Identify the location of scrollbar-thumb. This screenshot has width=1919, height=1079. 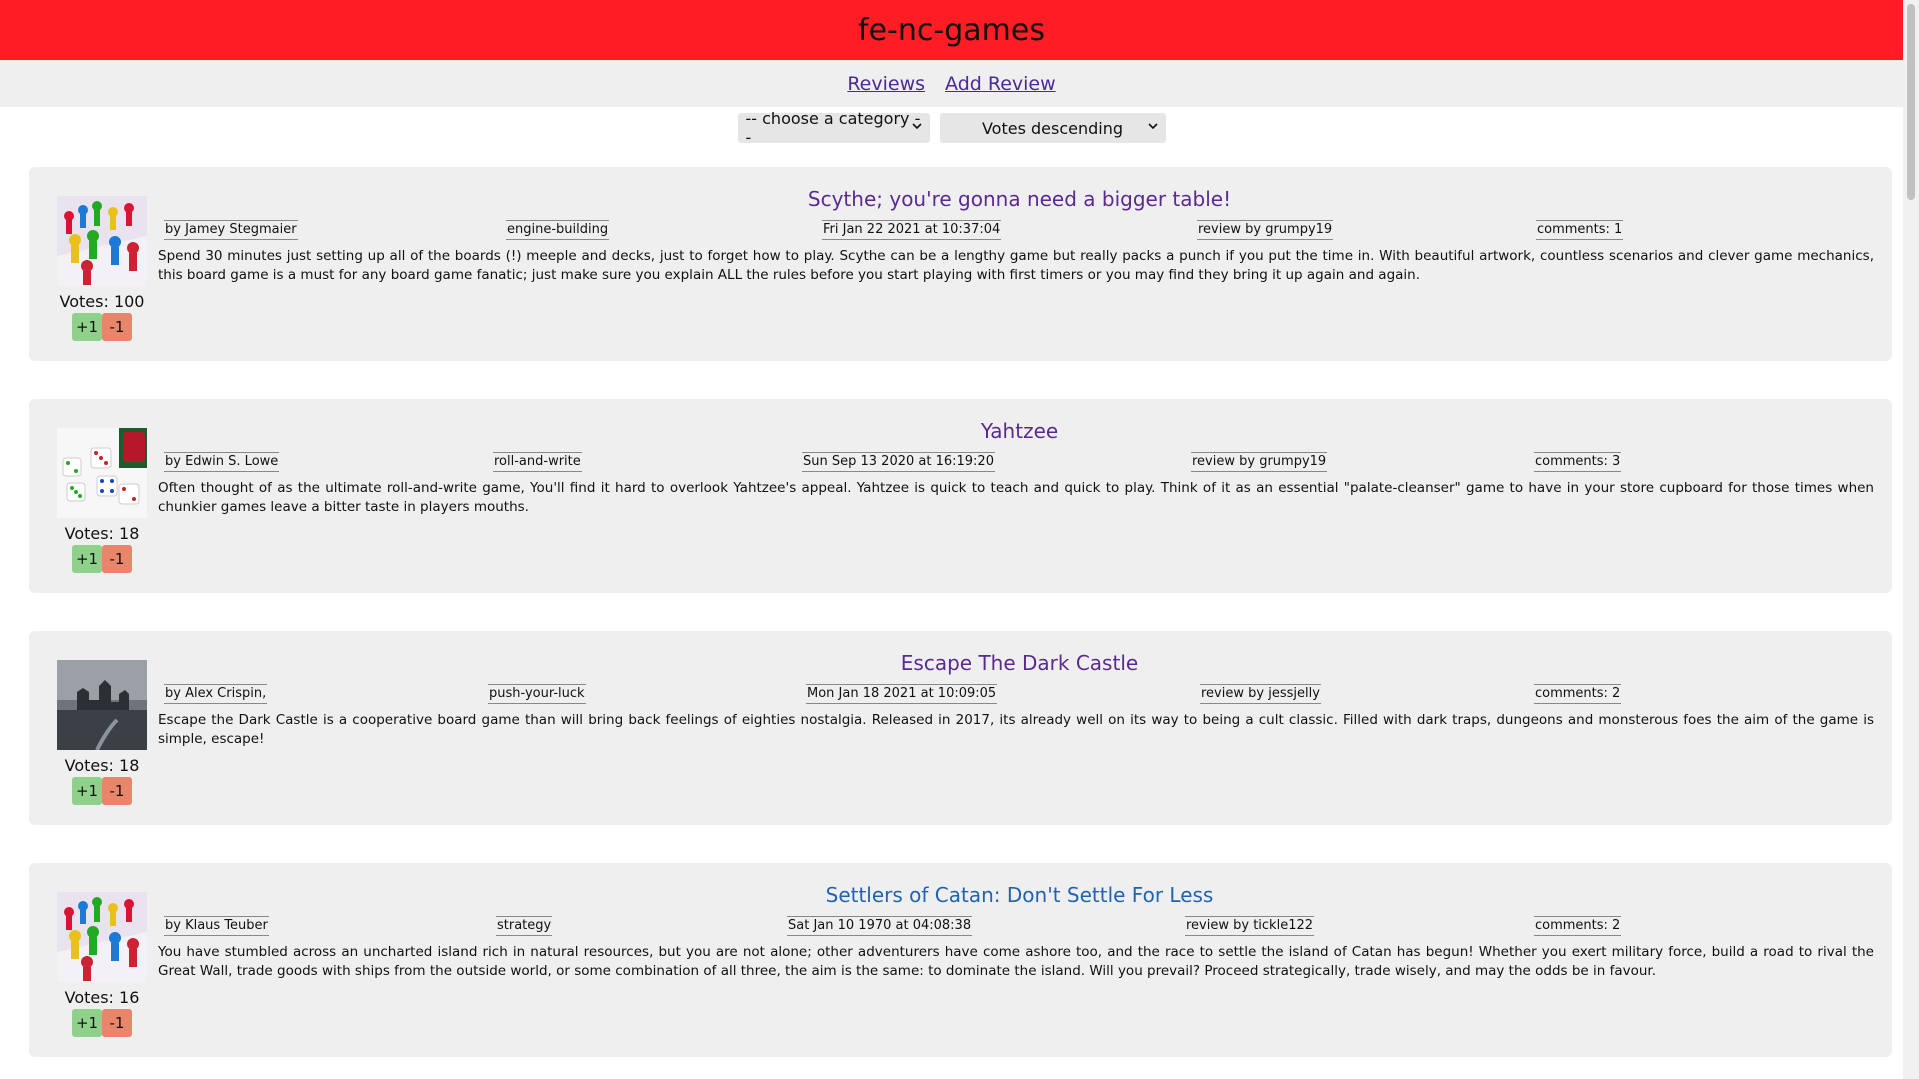
(1911, 102).